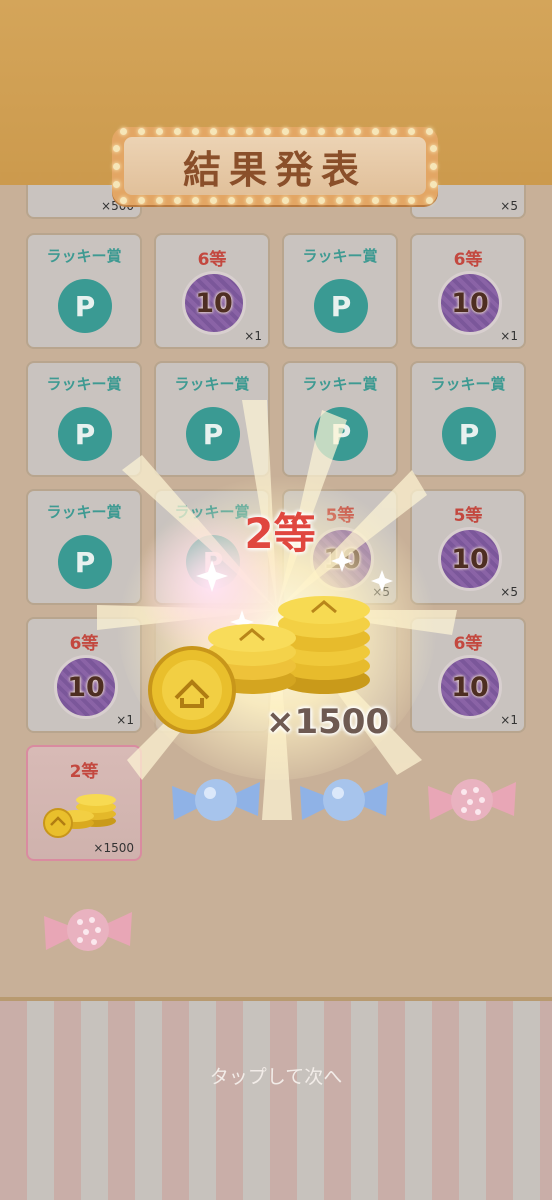 The width and height of the screenshot is (552, 1200). I want to click on prize-card-2nd: 2等 ×1500, so click(84, 803).